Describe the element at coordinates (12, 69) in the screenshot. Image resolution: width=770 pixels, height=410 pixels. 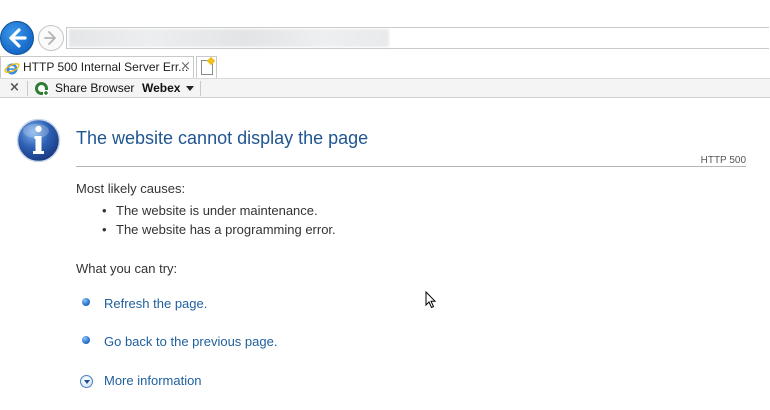
I see `ie-icon` at that location.